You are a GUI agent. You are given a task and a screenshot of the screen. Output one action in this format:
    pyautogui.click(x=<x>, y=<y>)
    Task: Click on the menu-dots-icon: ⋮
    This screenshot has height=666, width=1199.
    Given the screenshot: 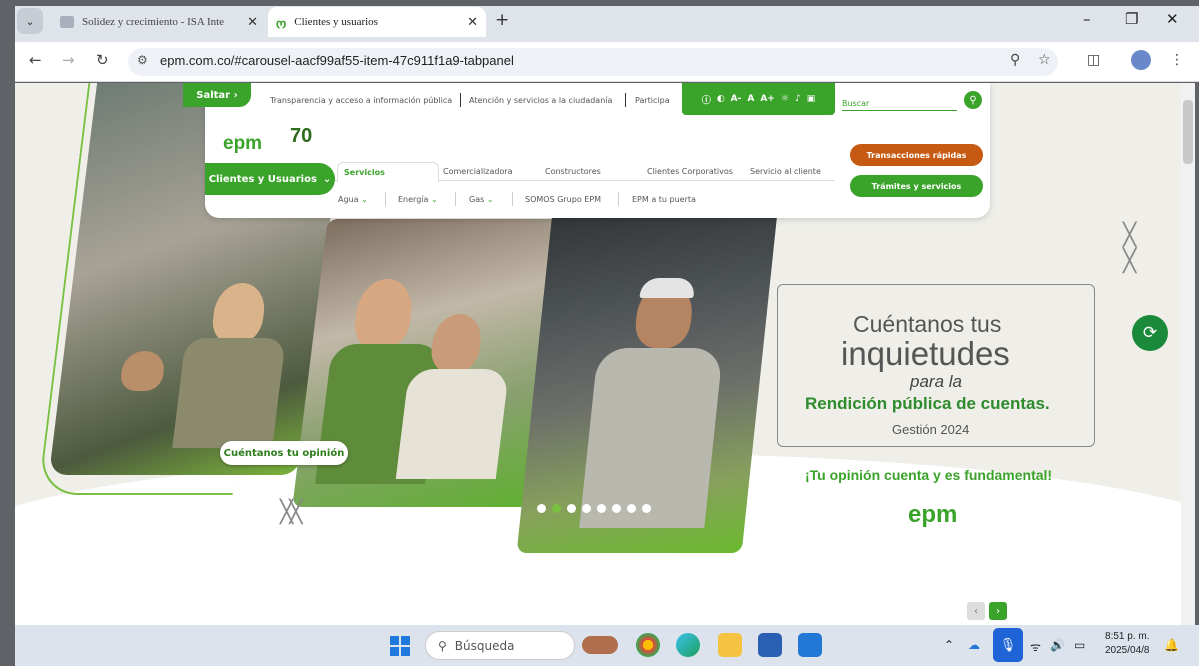 What is the action you would take?
    pyautogui.click(x=1177, y=60)
    